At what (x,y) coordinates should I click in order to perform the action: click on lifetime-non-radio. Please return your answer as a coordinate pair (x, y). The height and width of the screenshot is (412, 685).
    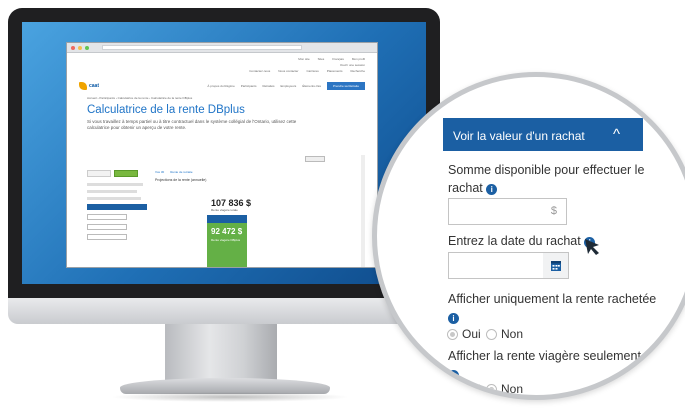
    Looking at the image, I should click on (491, 389).